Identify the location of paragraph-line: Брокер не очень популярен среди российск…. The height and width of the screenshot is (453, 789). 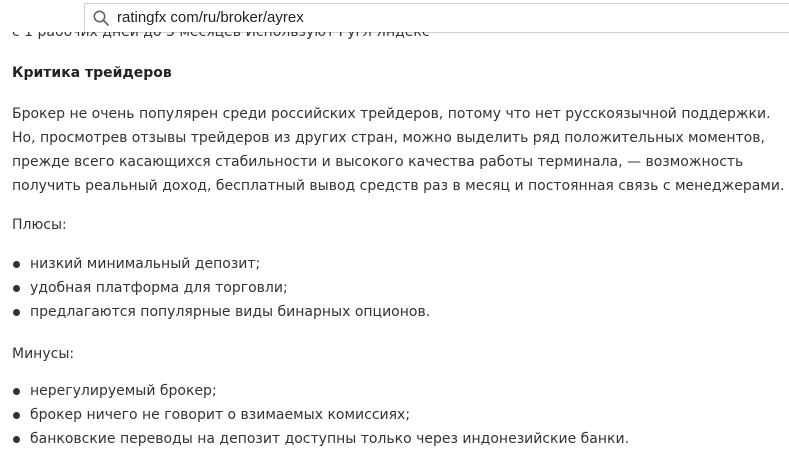
(391, 114).